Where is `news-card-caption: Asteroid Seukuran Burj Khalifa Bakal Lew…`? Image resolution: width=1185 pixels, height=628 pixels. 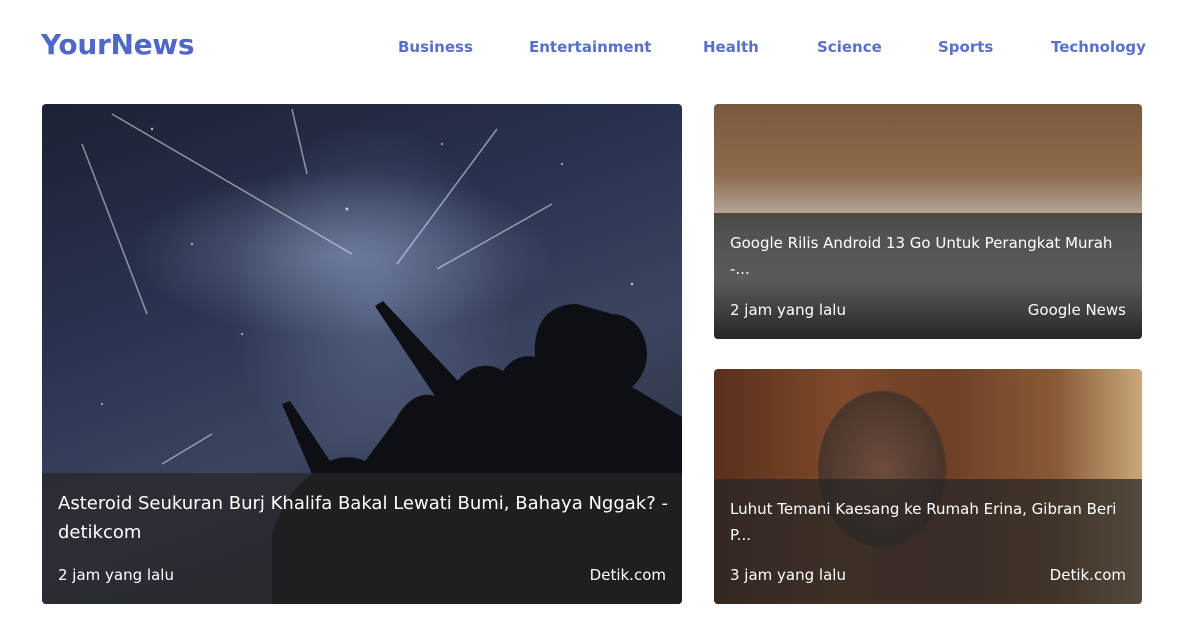 news-card-caption: Asteroid Seukuran Burj Khalifa Bakal Lew… is located at coordinates (362, 538).